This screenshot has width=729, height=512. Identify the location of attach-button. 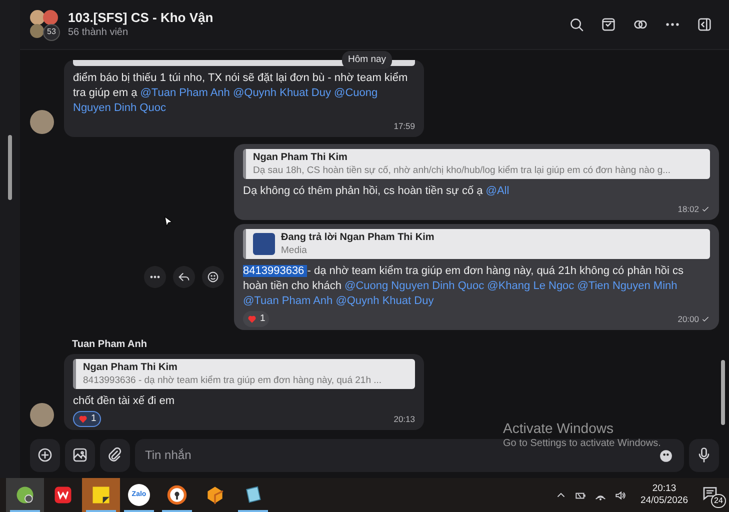
(115, 455).